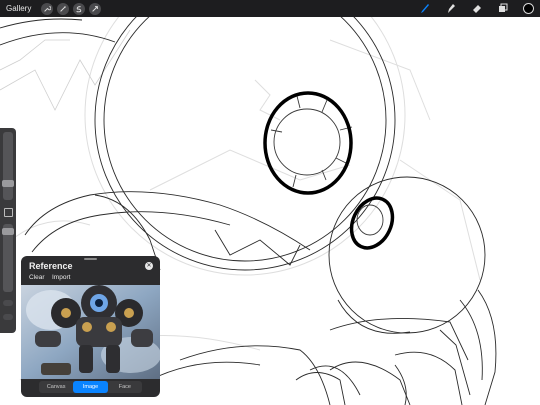  Describe the element at coordinates (125, 387) in the screenshot. I see `tab-face: Face` at that location.